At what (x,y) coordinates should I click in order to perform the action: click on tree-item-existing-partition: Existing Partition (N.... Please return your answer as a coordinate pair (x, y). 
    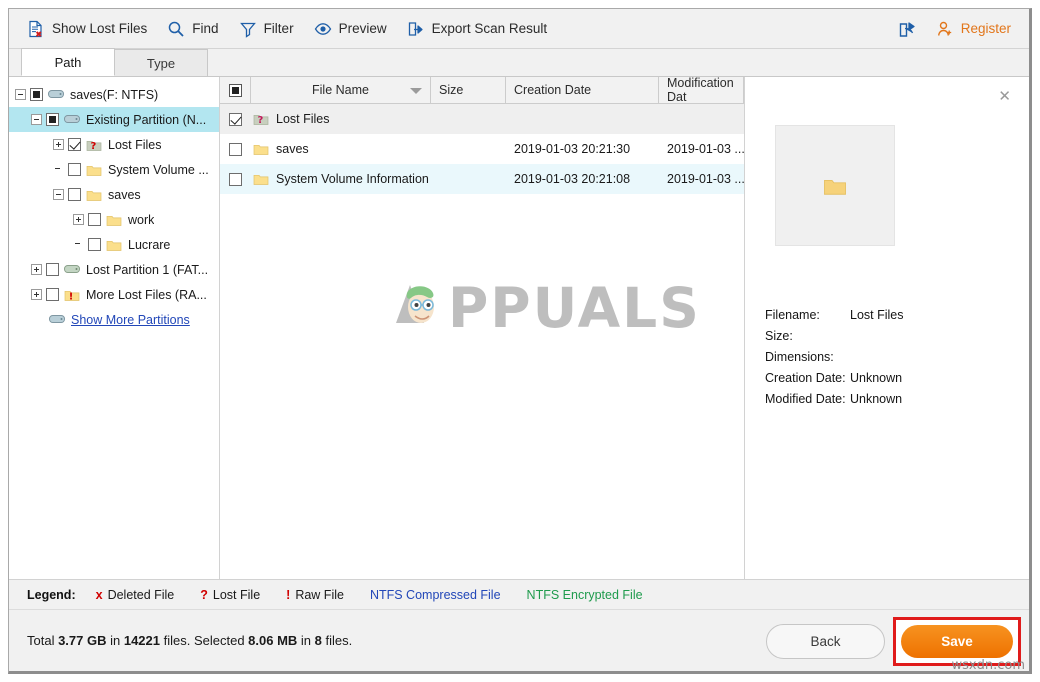
    Looking at the image, I should click on (114, 119).